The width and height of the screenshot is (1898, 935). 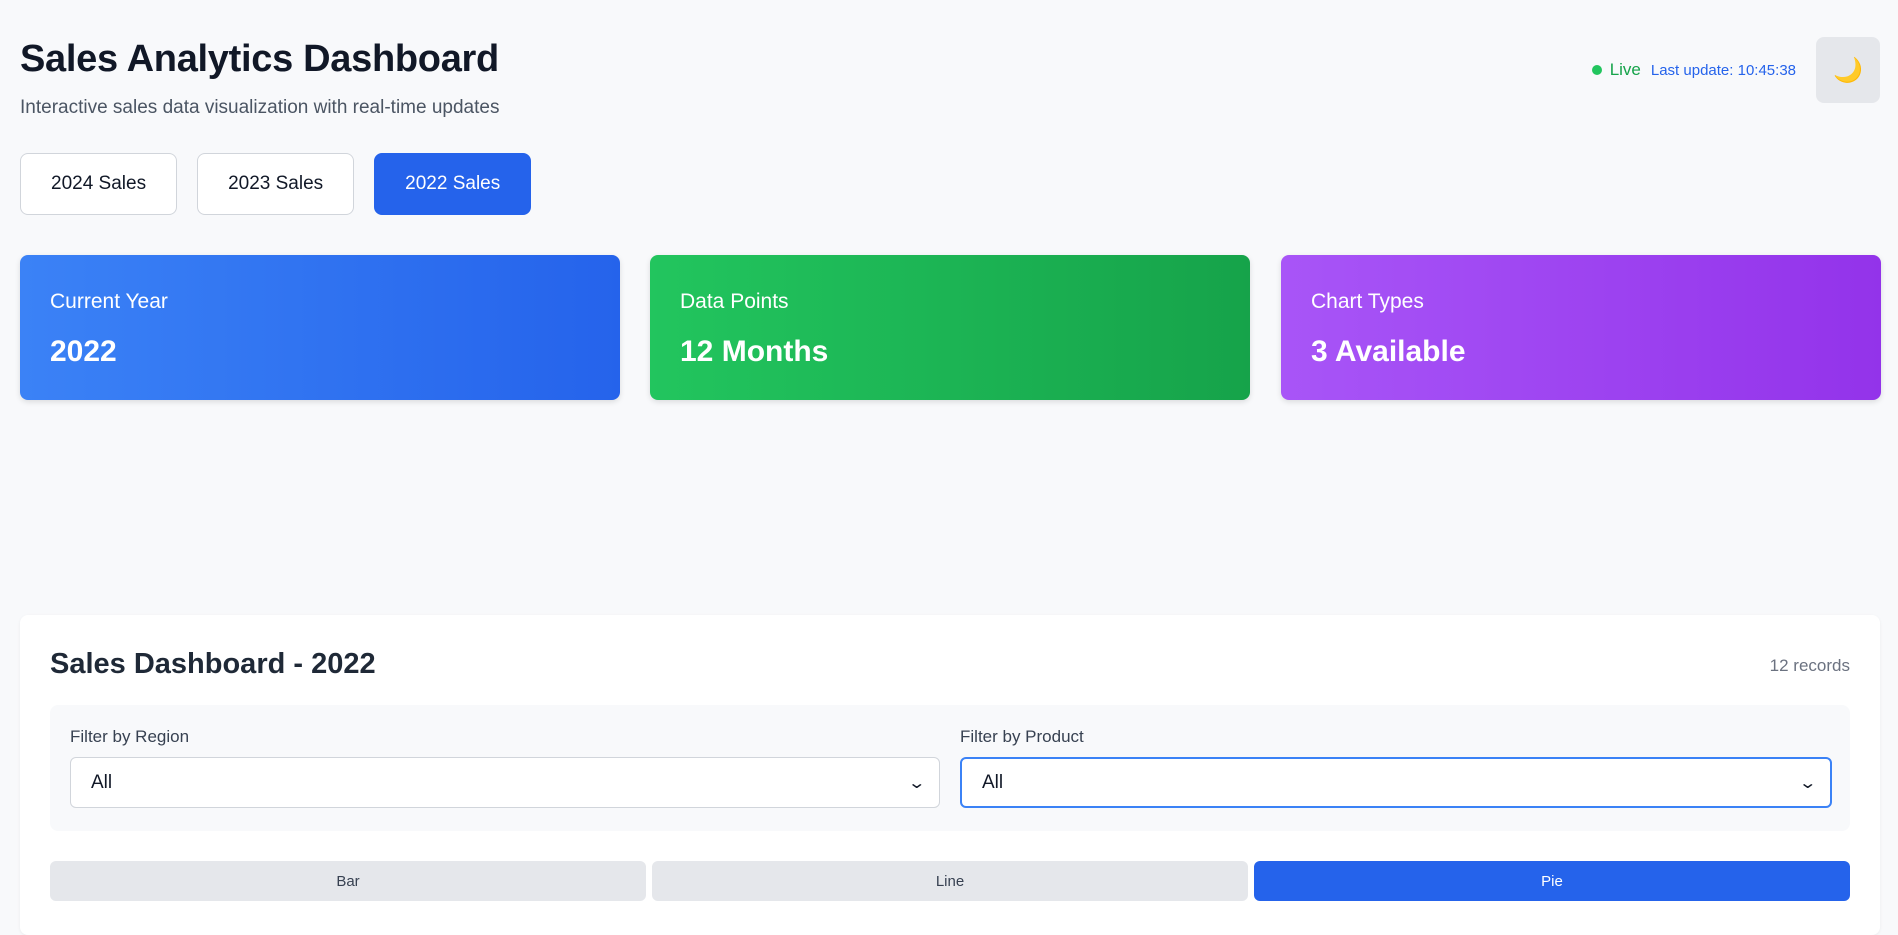 What do you see at coordinates (348, 881) in the screenshot?
I see `chart-tab-bar: Bar` at bounding box center [348, 881].